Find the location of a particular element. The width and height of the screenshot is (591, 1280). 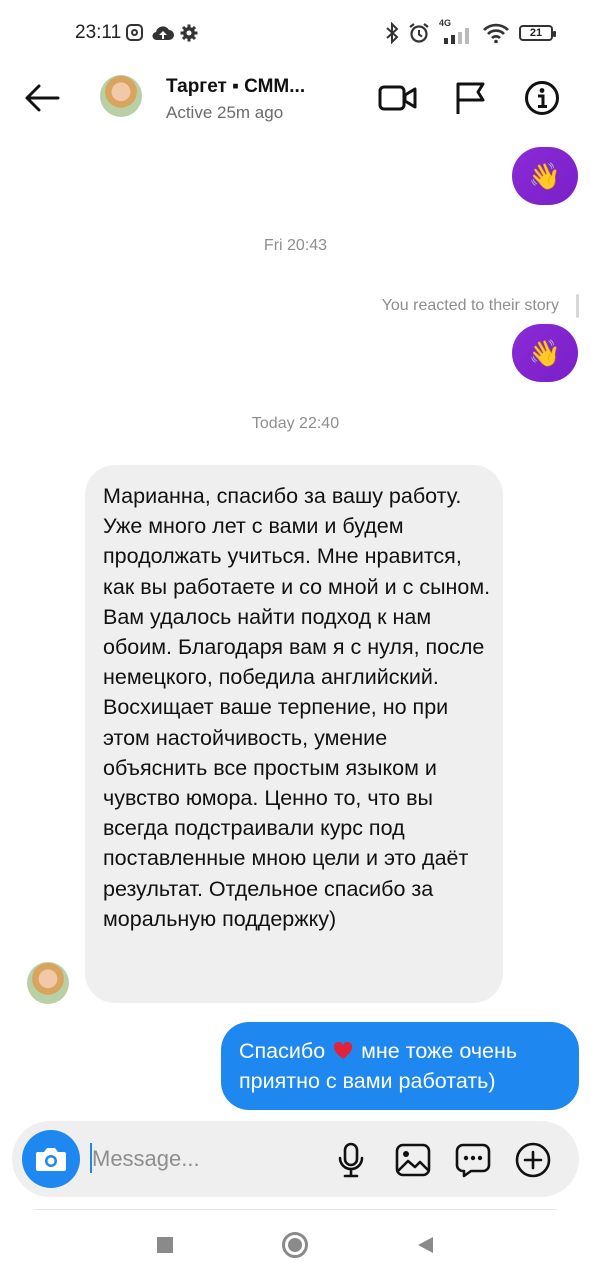

report-button is located at coordinates (470, 98).